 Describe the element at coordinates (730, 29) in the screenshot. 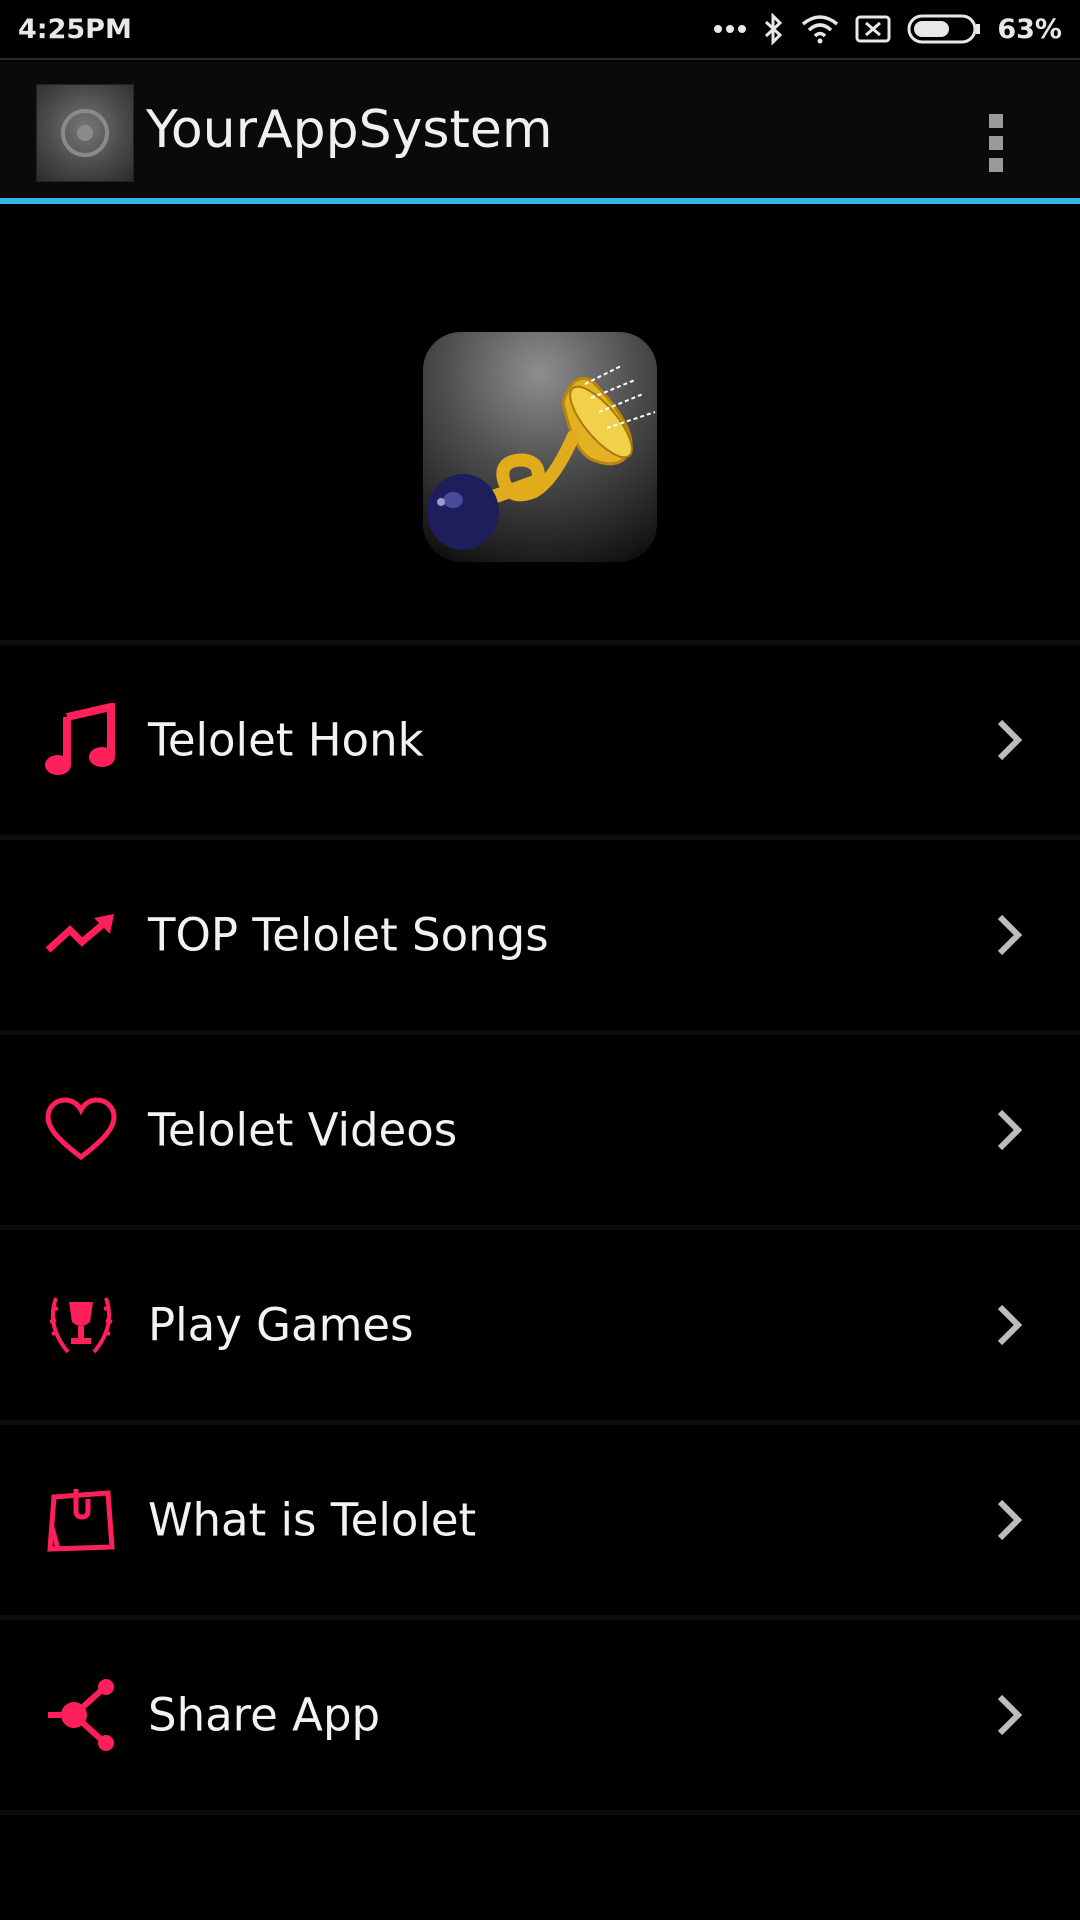

I see `more-dots-icon` at that location.